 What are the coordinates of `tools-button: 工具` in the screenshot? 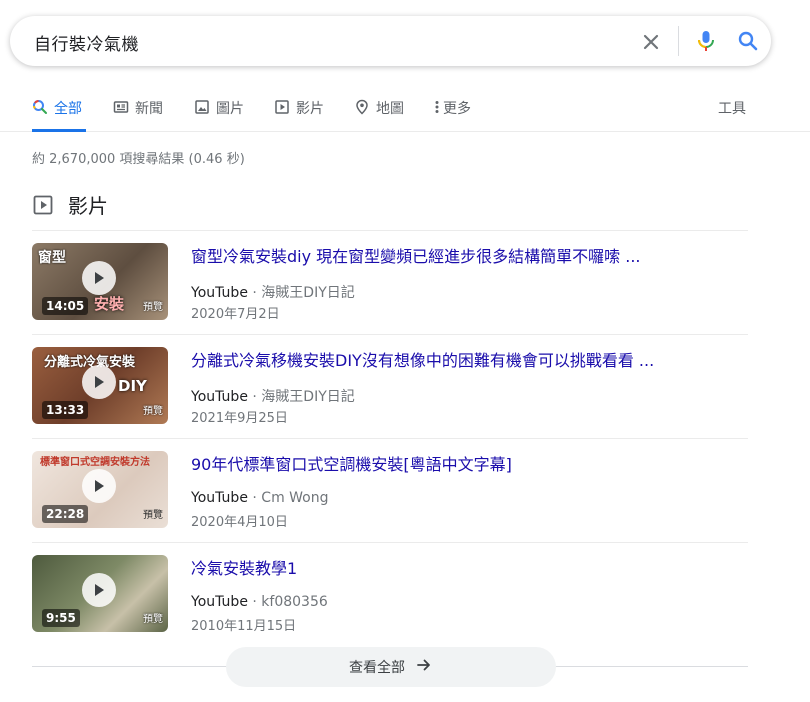 It's located at (732, 108).